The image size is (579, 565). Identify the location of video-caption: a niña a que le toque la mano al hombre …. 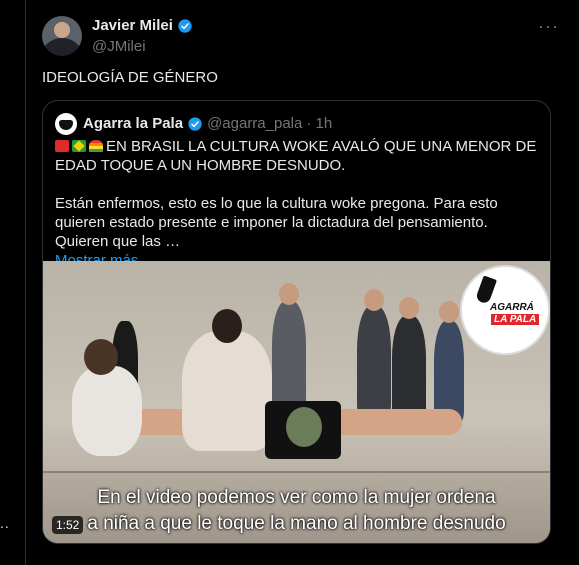
(296, 523).